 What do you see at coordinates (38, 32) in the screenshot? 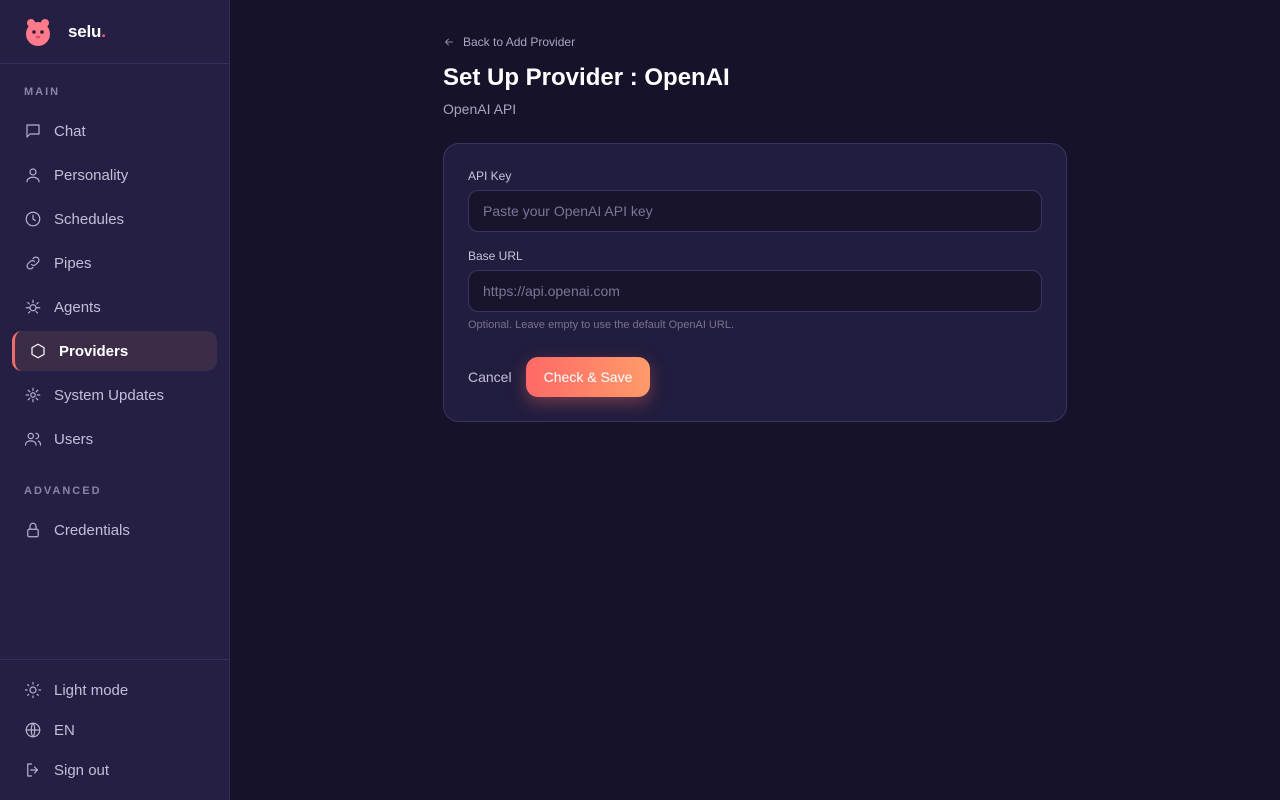
I see `logo-icon` at bounding box center [38, 32].